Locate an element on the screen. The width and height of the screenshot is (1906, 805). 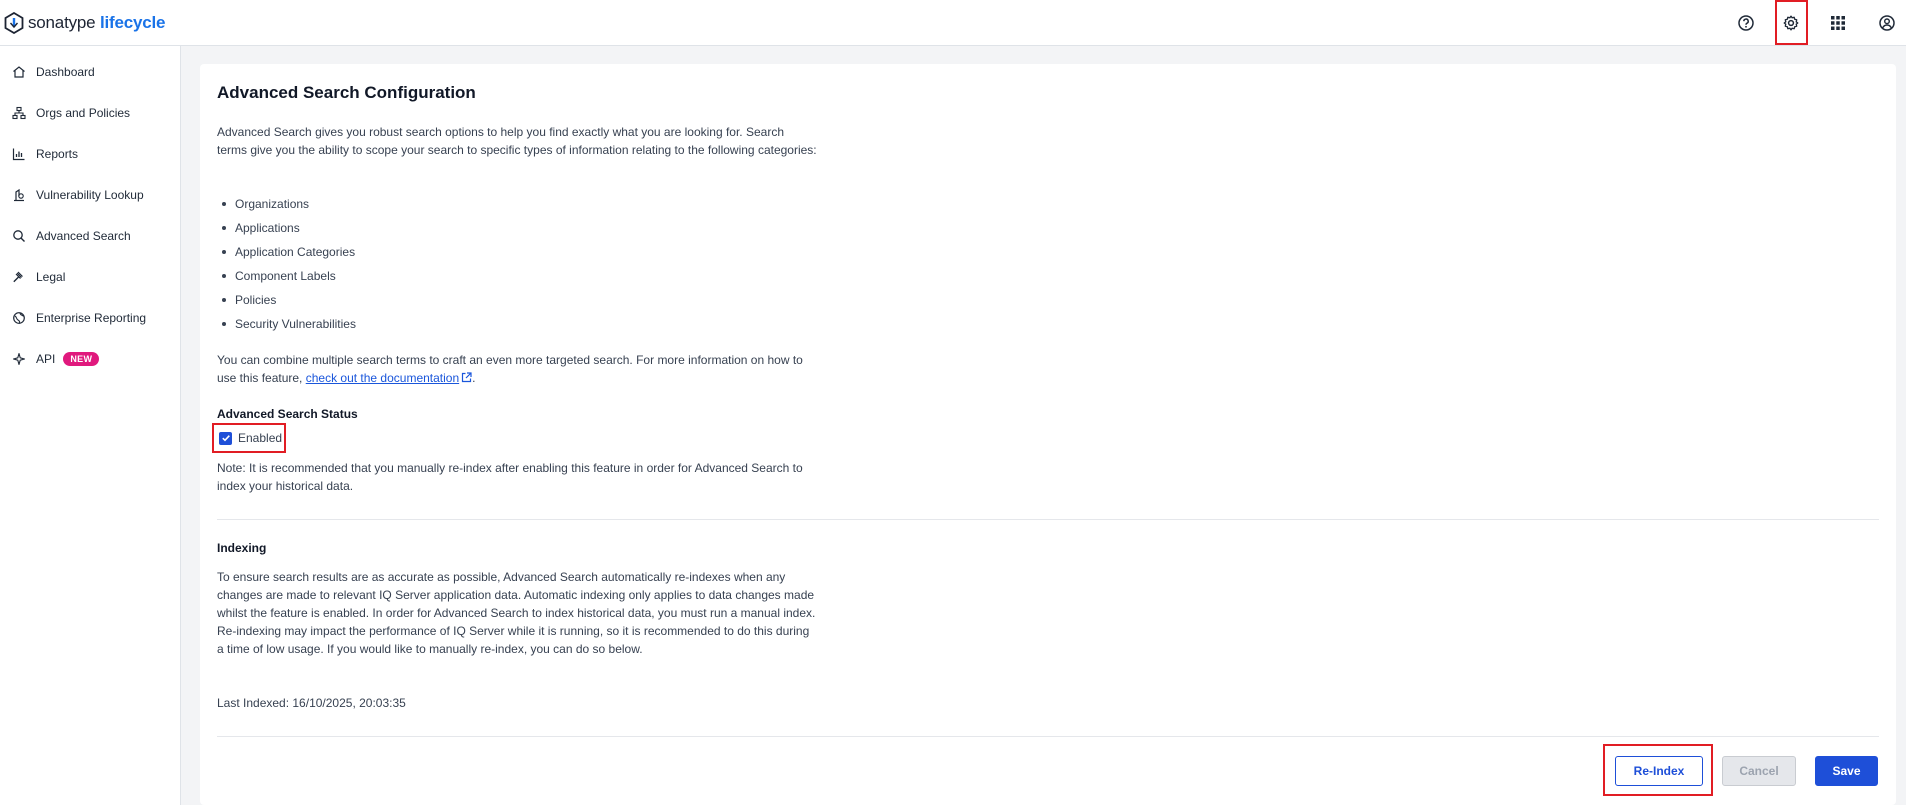
sidebar-item-label: Advanced Search is located at coordinates (83, 236).